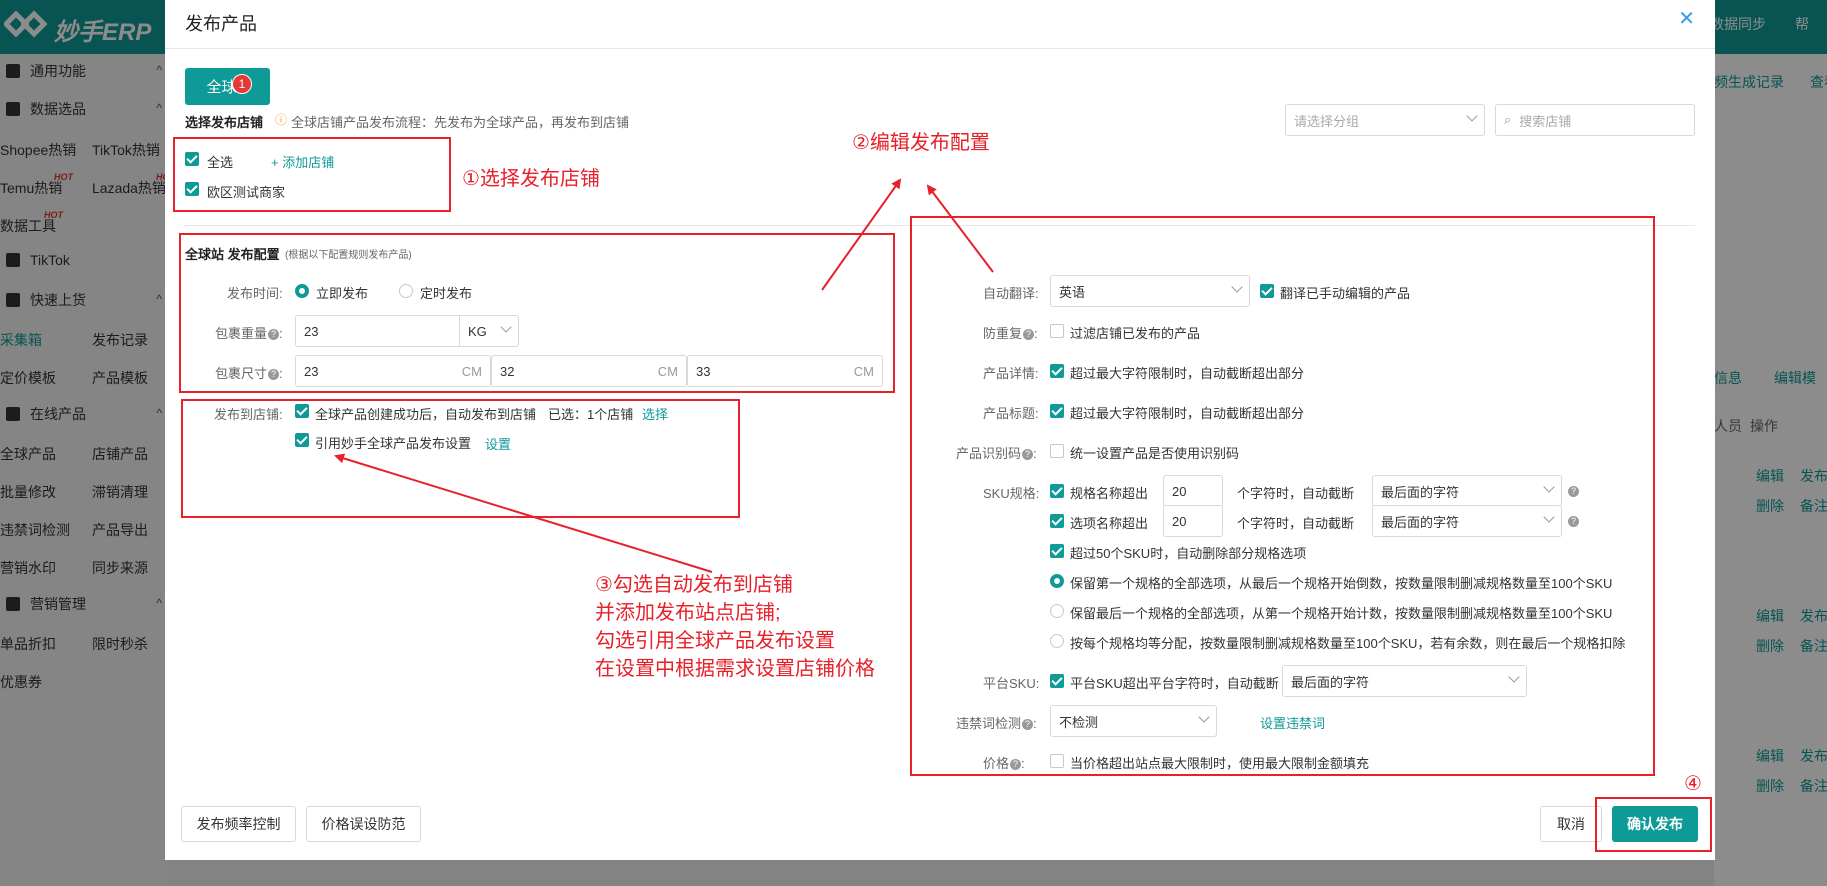 Image resolution: width=1827 pixels, height=886 pixels. Describe the element at coordinates (861, 234) in the screenshot. I see `arrow-to-config` at that location.